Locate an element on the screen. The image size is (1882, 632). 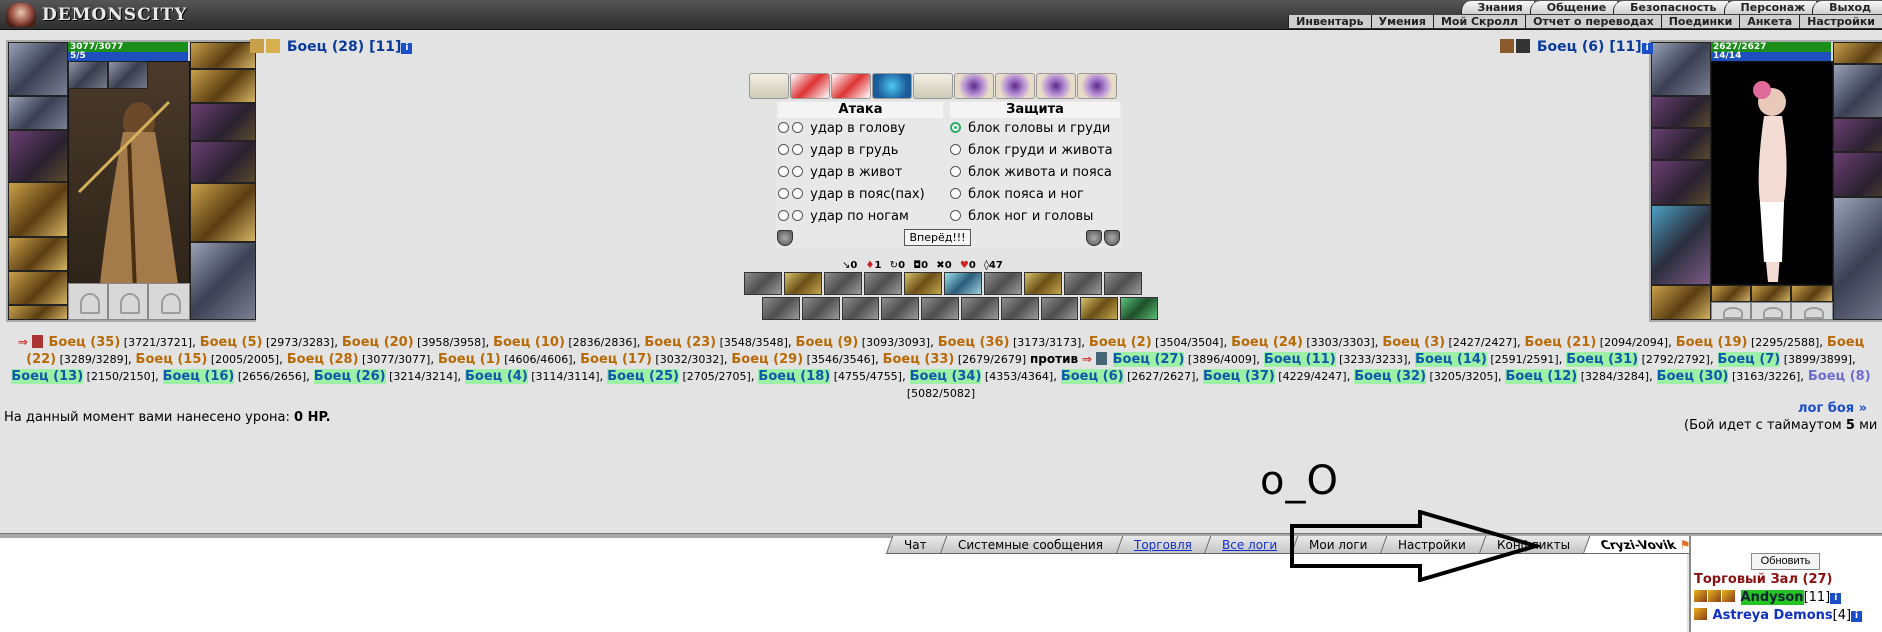
attack-row-head: удар в голову is located at coordinates (841, 129).